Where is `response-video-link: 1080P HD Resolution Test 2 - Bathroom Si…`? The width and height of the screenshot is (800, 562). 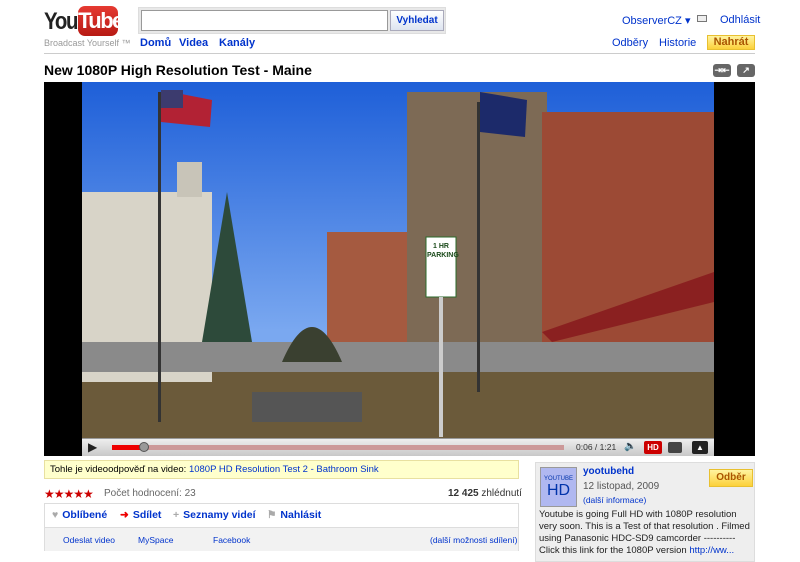
response-video-link: 1080P HD Resolution Test 2 - Bathroom Si… is located at coordinates (284, 469).